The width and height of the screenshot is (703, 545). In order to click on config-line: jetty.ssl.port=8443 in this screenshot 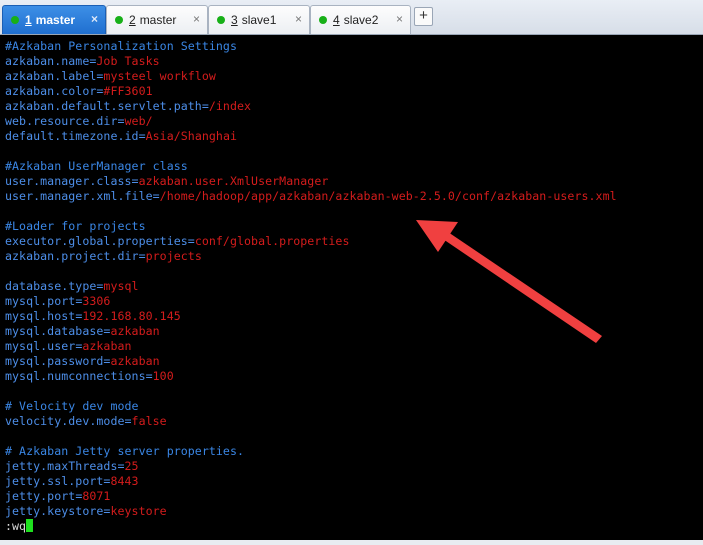, I will do `click(72, 481)`.